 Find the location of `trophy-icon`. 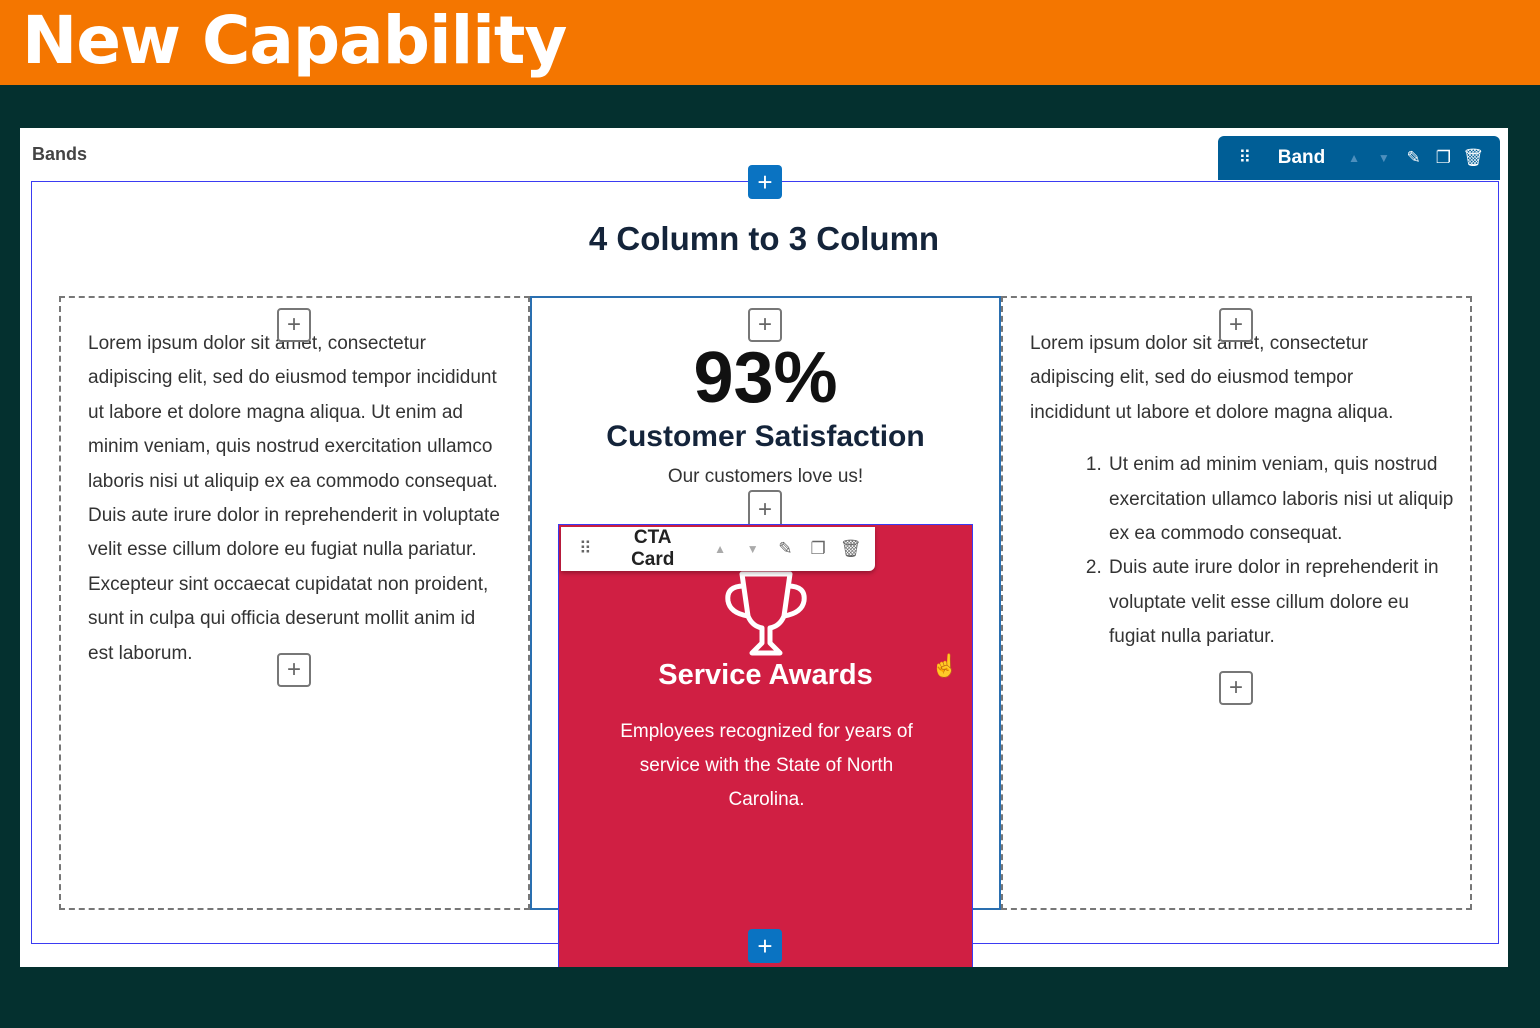

trophy-icon is located at coordinates (766, 613).